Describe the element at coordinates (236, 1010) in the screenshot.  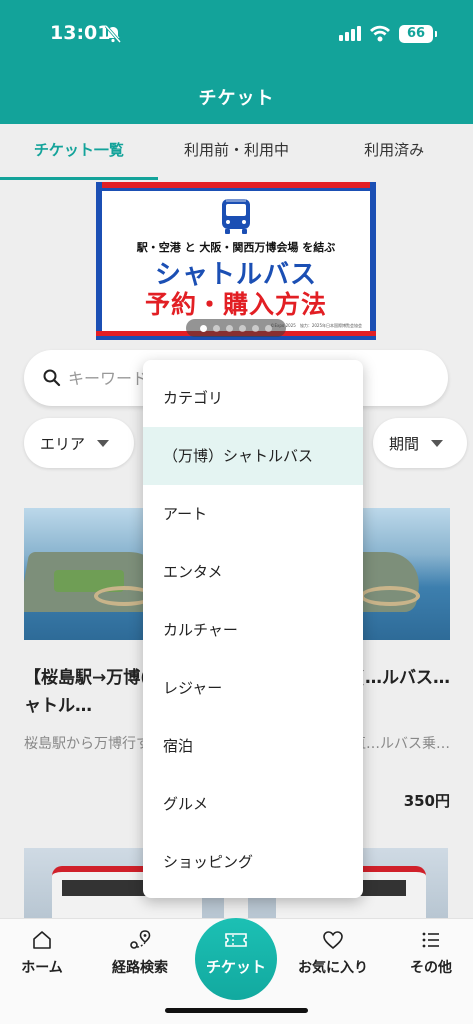
I see `home-indicator` at that location.